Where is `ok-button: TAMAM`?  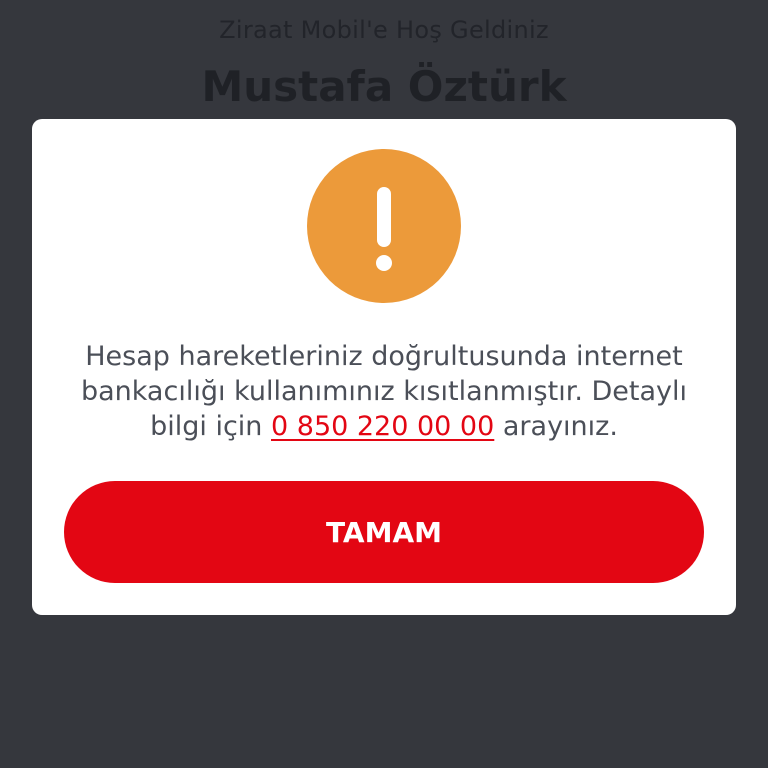
ok-button: TAMAM is located at coordinates (384, 532).